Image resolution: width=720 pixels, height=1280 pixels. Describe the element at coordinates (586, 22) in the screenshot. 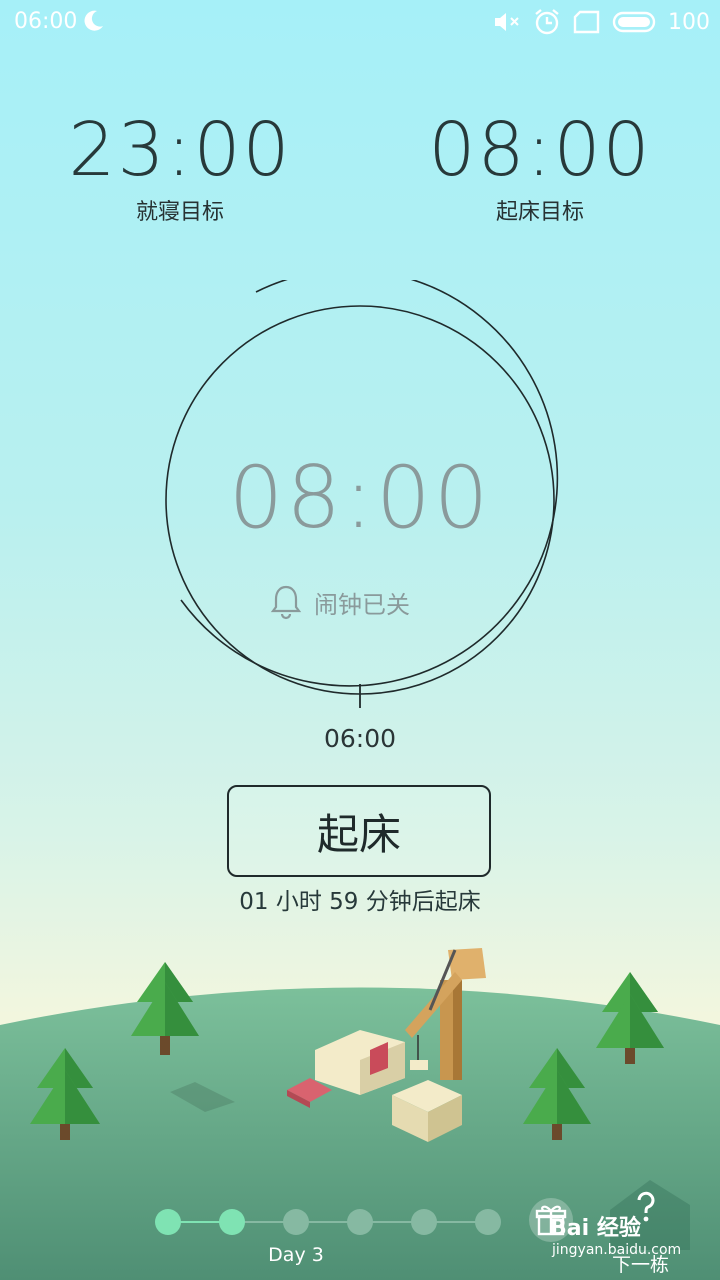

I see `screen-icon` at that location.